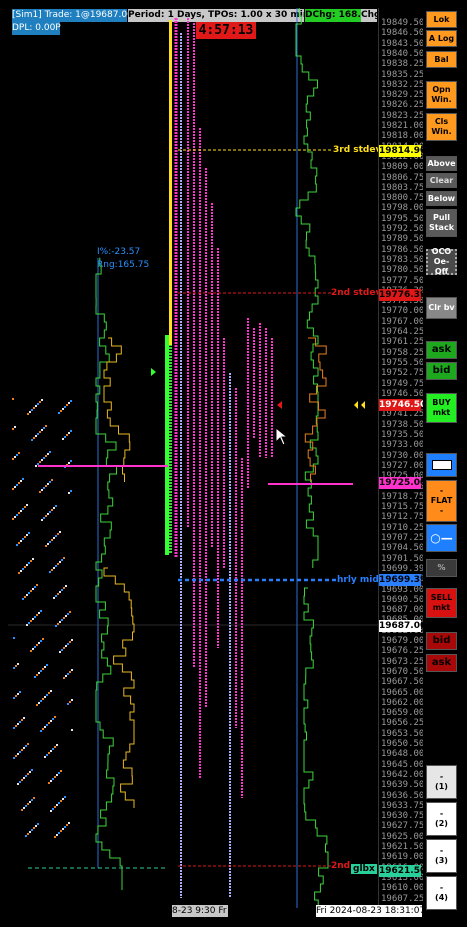 This screenshot has width=467, height=927. What do you see at coordinates (402, 733) in the screenshot?
I see `price-tick-label: 19653.50` at bounding box center [402, 733].